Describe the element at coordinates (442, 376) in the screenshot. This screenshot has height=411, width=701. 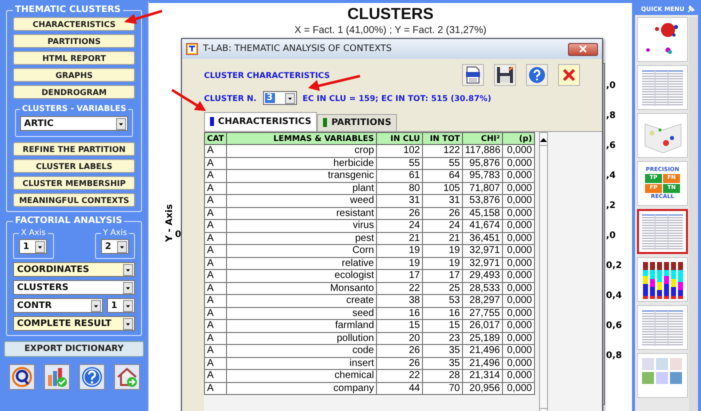
I see `table-cell: 28` at that location.